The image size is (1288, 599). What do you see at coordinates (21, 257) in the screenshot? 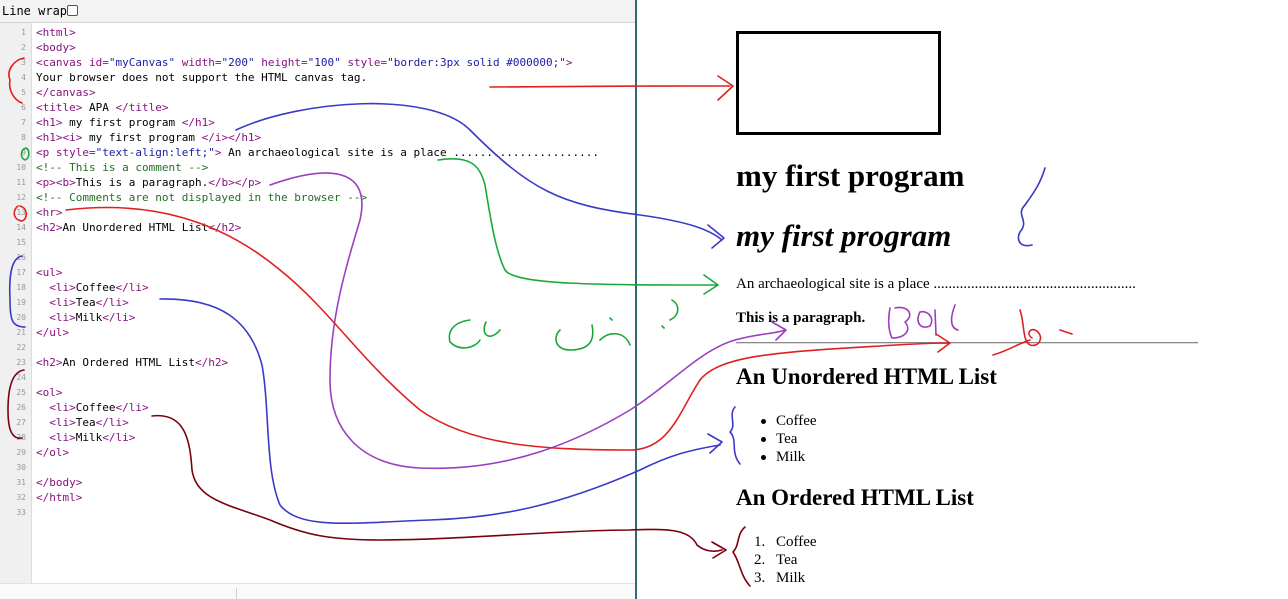
I see `line-number: 16` at bounding box center [21, 257].